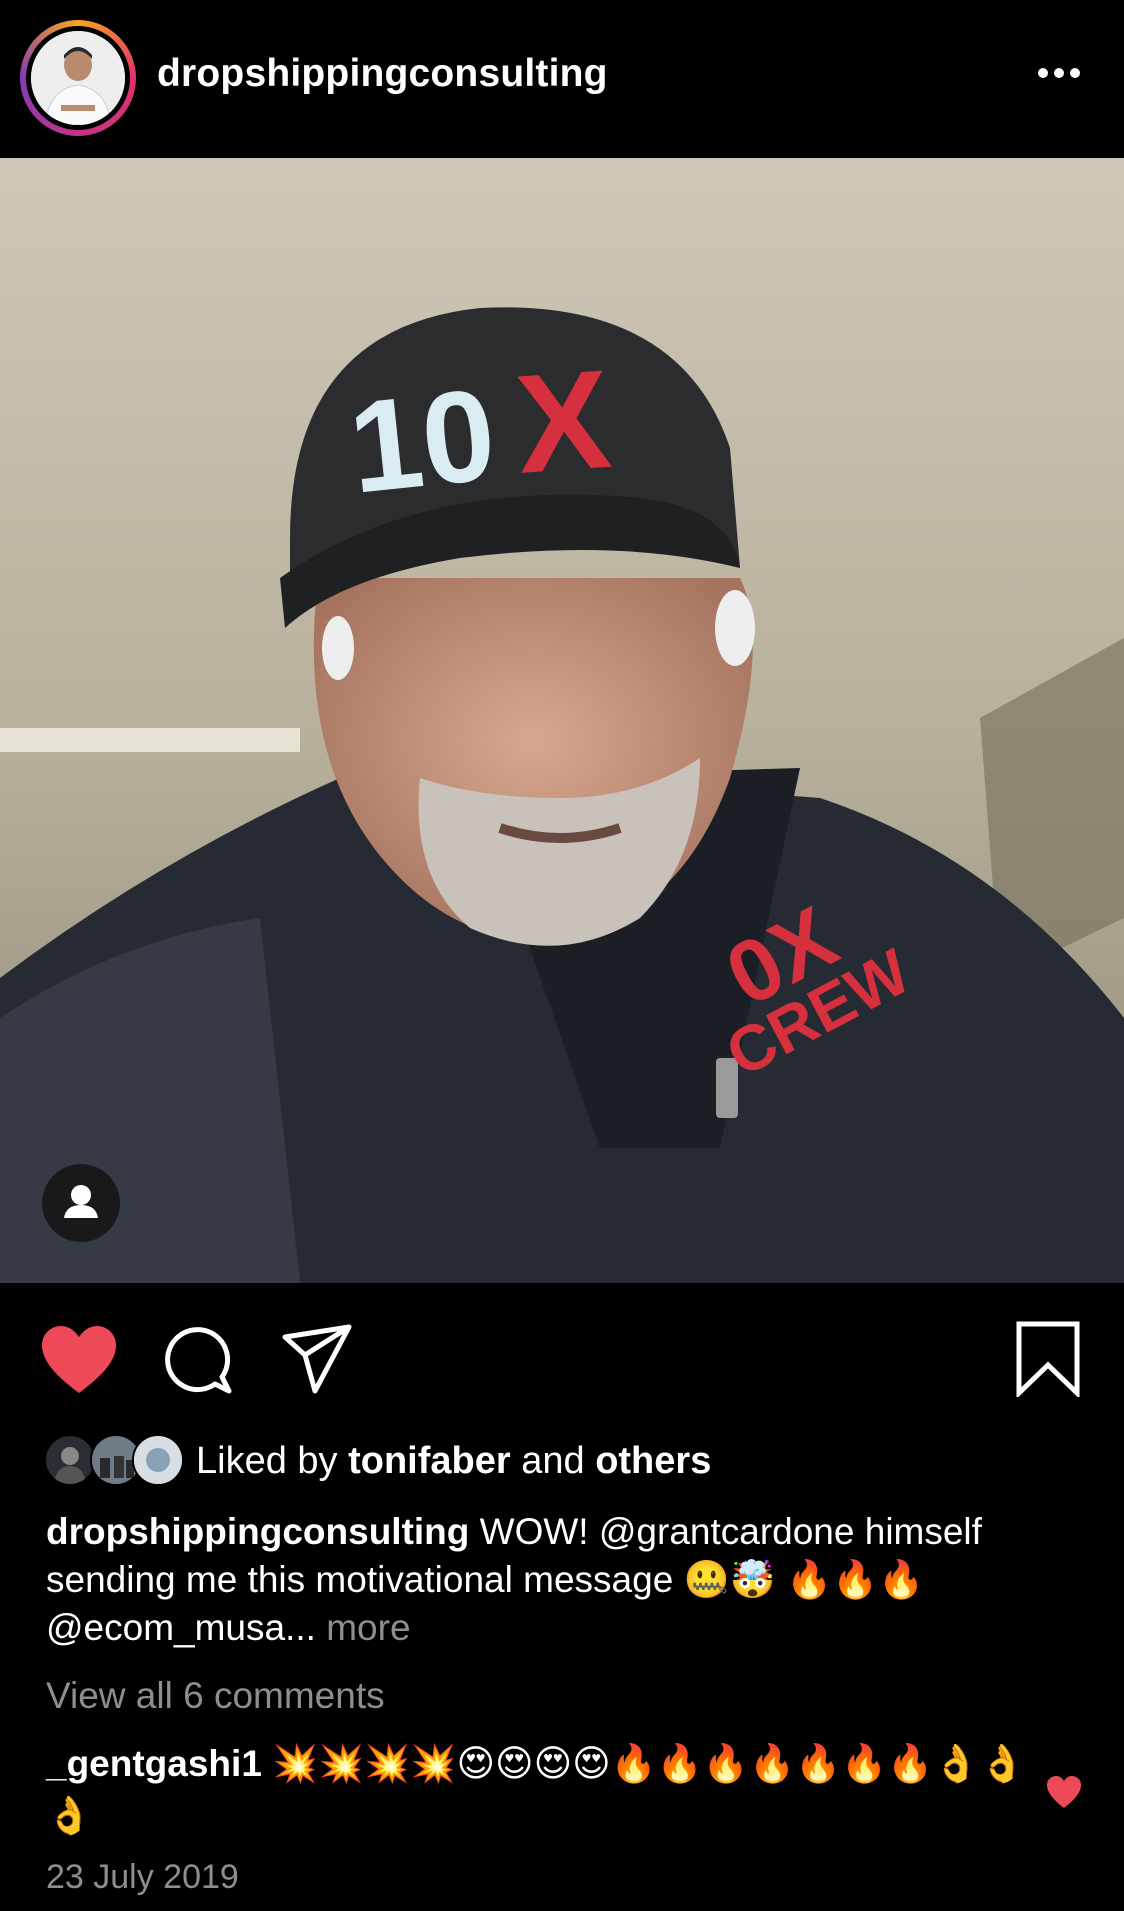  Describe the element at coordinates (1048, 1359) in the screenshot. I see `bookmark-icon` at that location.